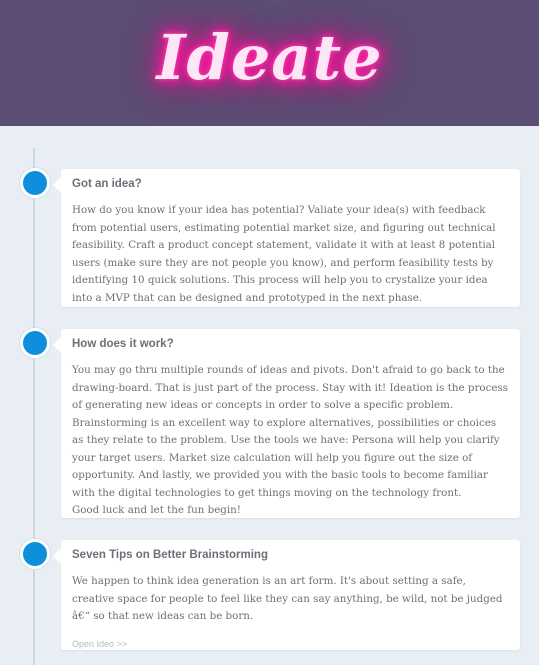 This screenshot has width=539, height=665. I want to click on open-ideo-link: Open Ideo >>, so click(99, 644).